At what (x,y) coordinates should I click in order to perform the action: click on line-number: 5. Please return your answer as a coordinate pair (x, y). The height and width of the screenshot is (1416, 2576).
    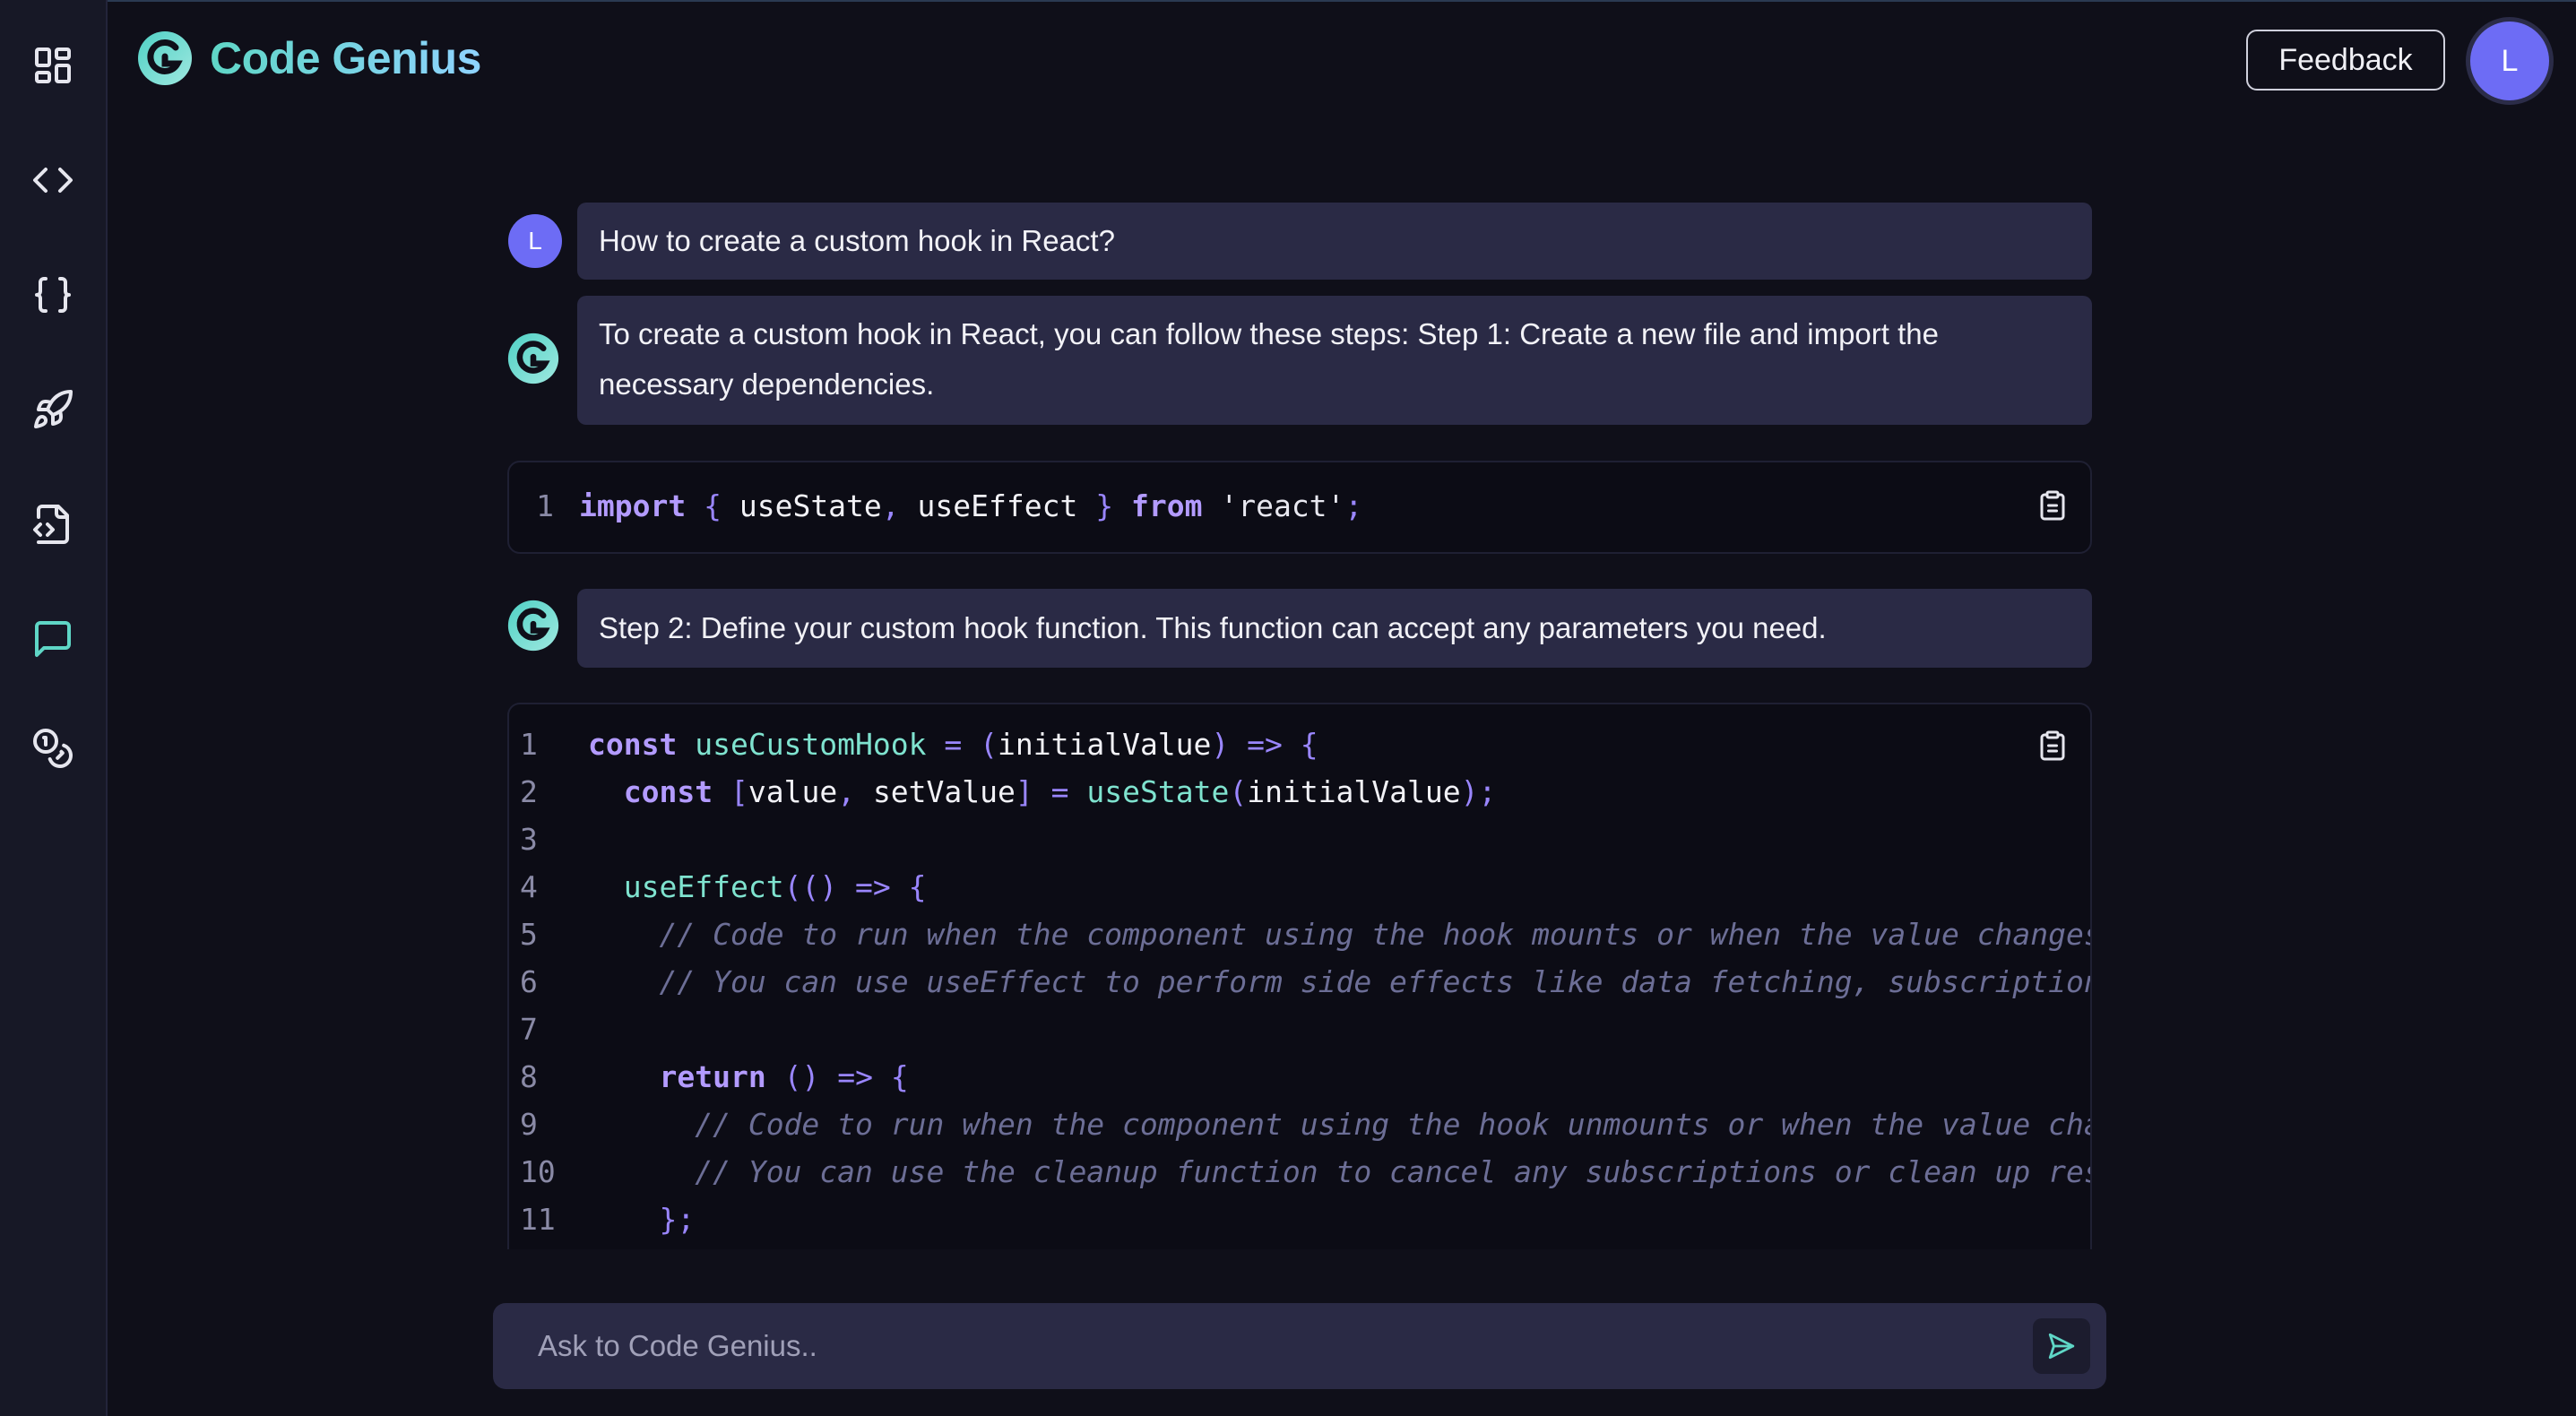
    Looking at the image, I should click on (529, 934).